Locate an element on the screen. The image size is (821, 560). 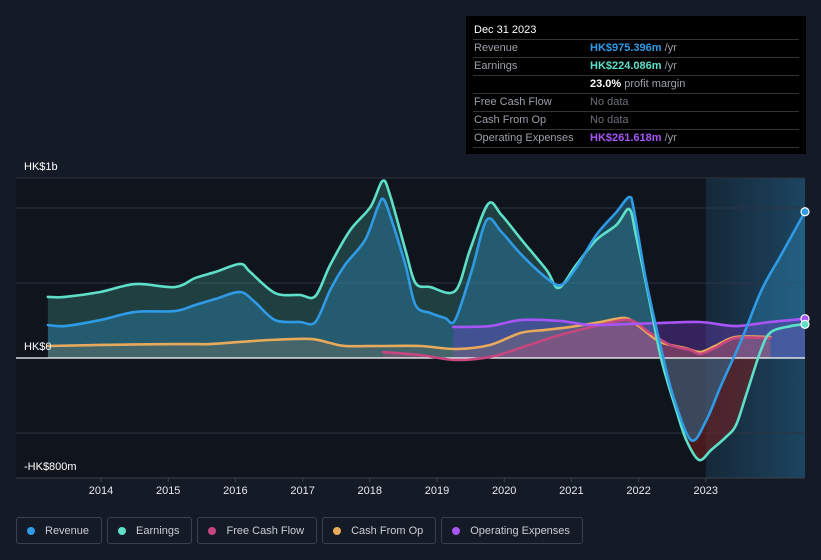
tooltip-row: Revenue HK$975.396m/yr is located at coordinates (636, 49).